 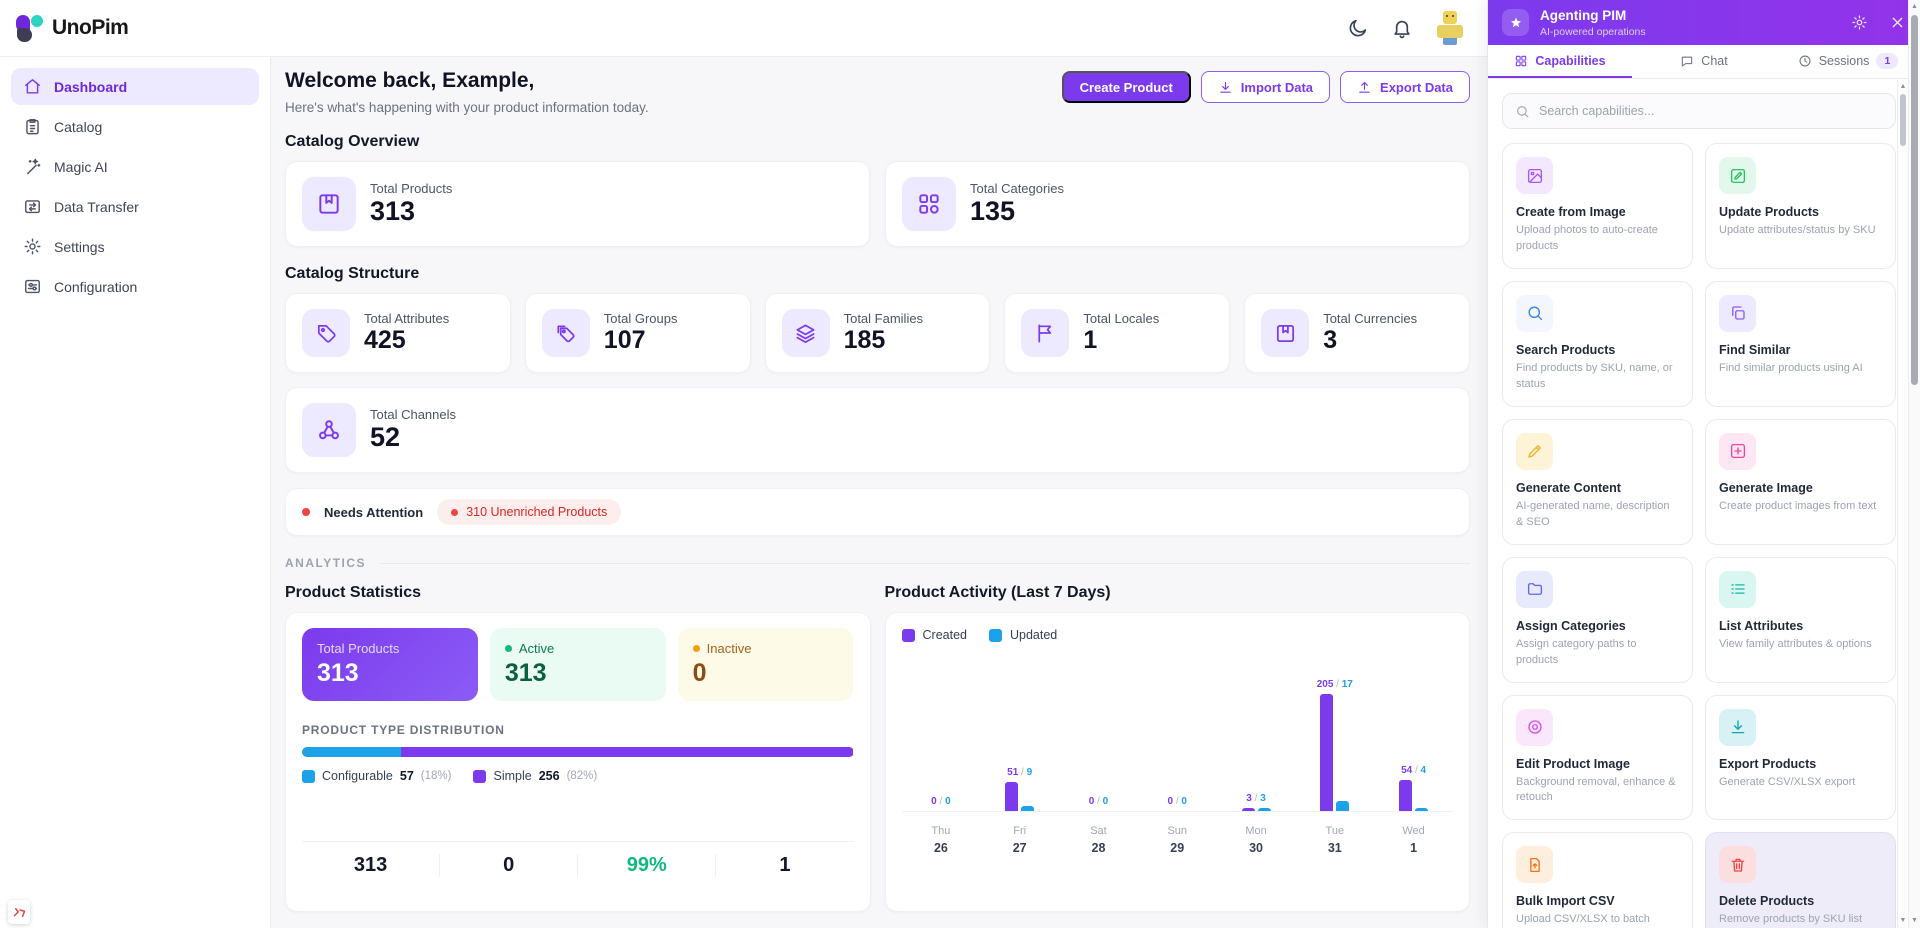 What do you see at coordinates (1566, 349) in the screenshot?
I see `capability-title: Search Products` at bounding box center [1566, 349].